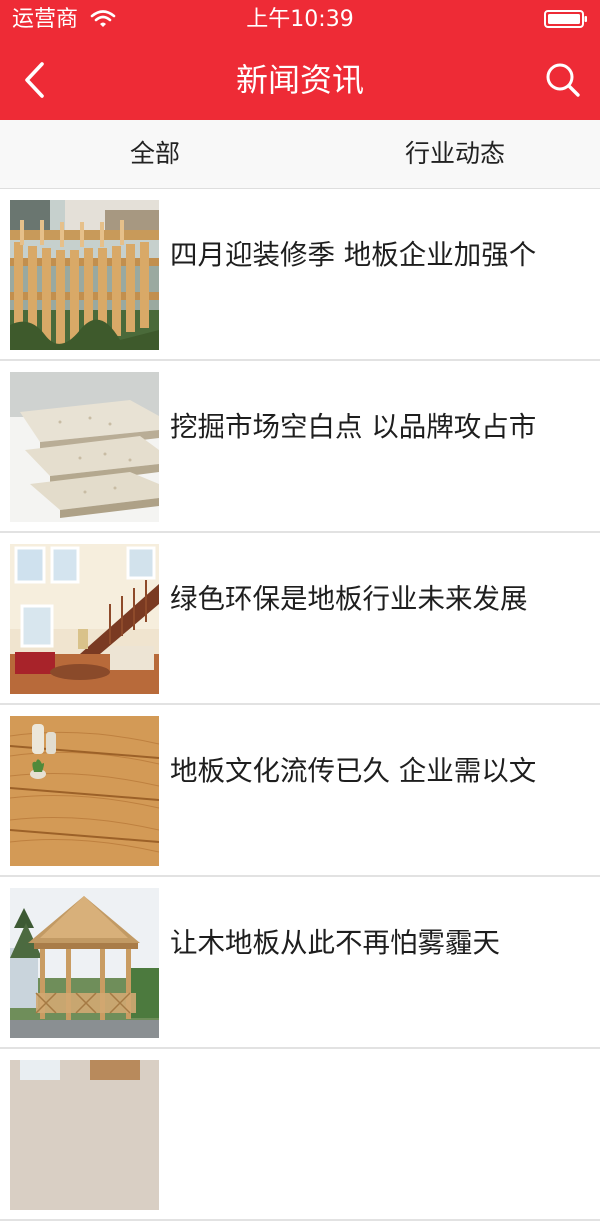  I want to click on news-thumbnail-fence, so click(84, 275).